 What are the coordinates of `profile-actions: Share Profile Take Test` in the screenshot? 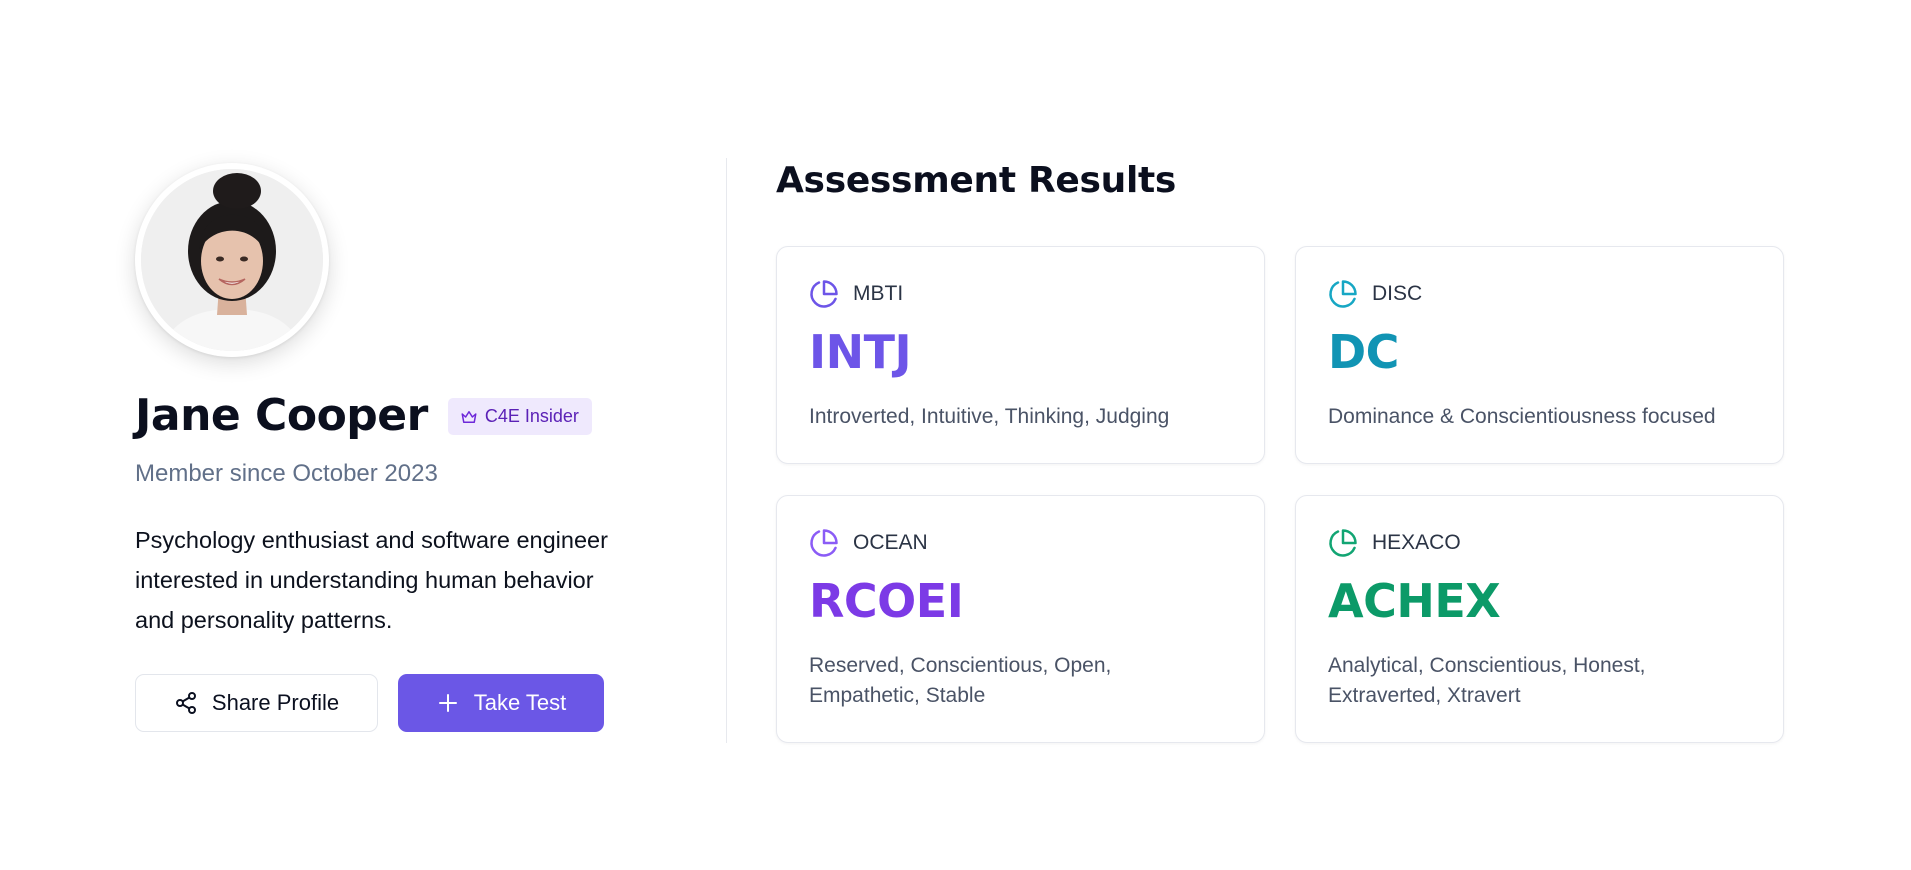 It's located at (369, 703).